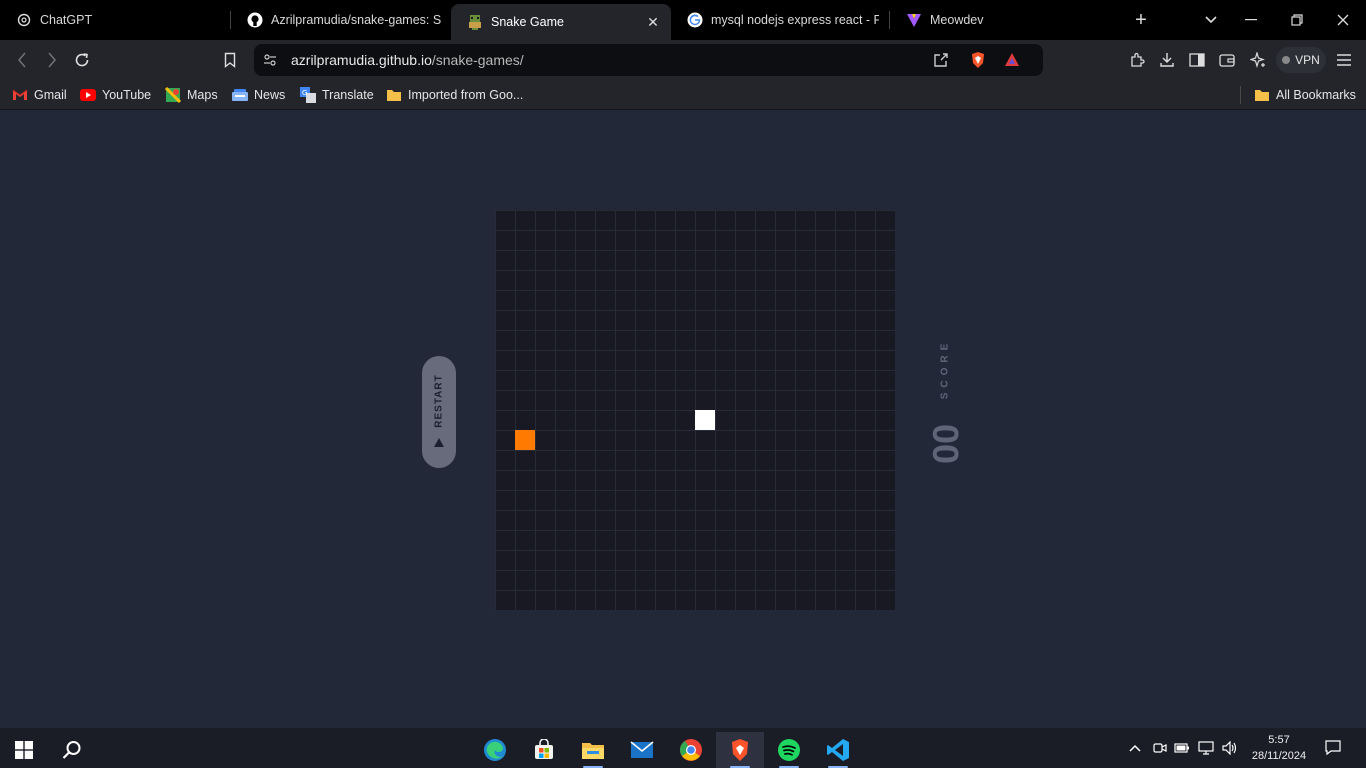 The image size is (1366, 768). Describe the element at coordinates (115, 20) in the screenshot. I see `tab-chatgpt: ChatGPT` at that location.